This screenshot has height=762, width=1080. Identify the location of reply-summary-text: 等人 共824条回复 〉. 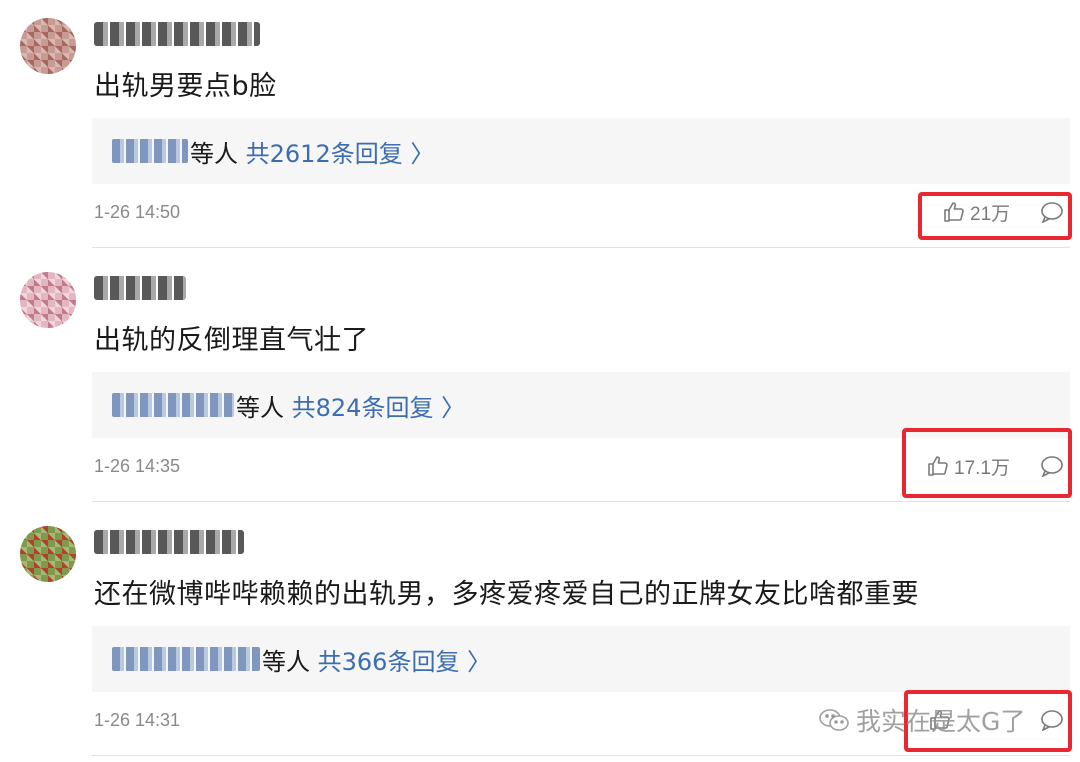
(350, 405).